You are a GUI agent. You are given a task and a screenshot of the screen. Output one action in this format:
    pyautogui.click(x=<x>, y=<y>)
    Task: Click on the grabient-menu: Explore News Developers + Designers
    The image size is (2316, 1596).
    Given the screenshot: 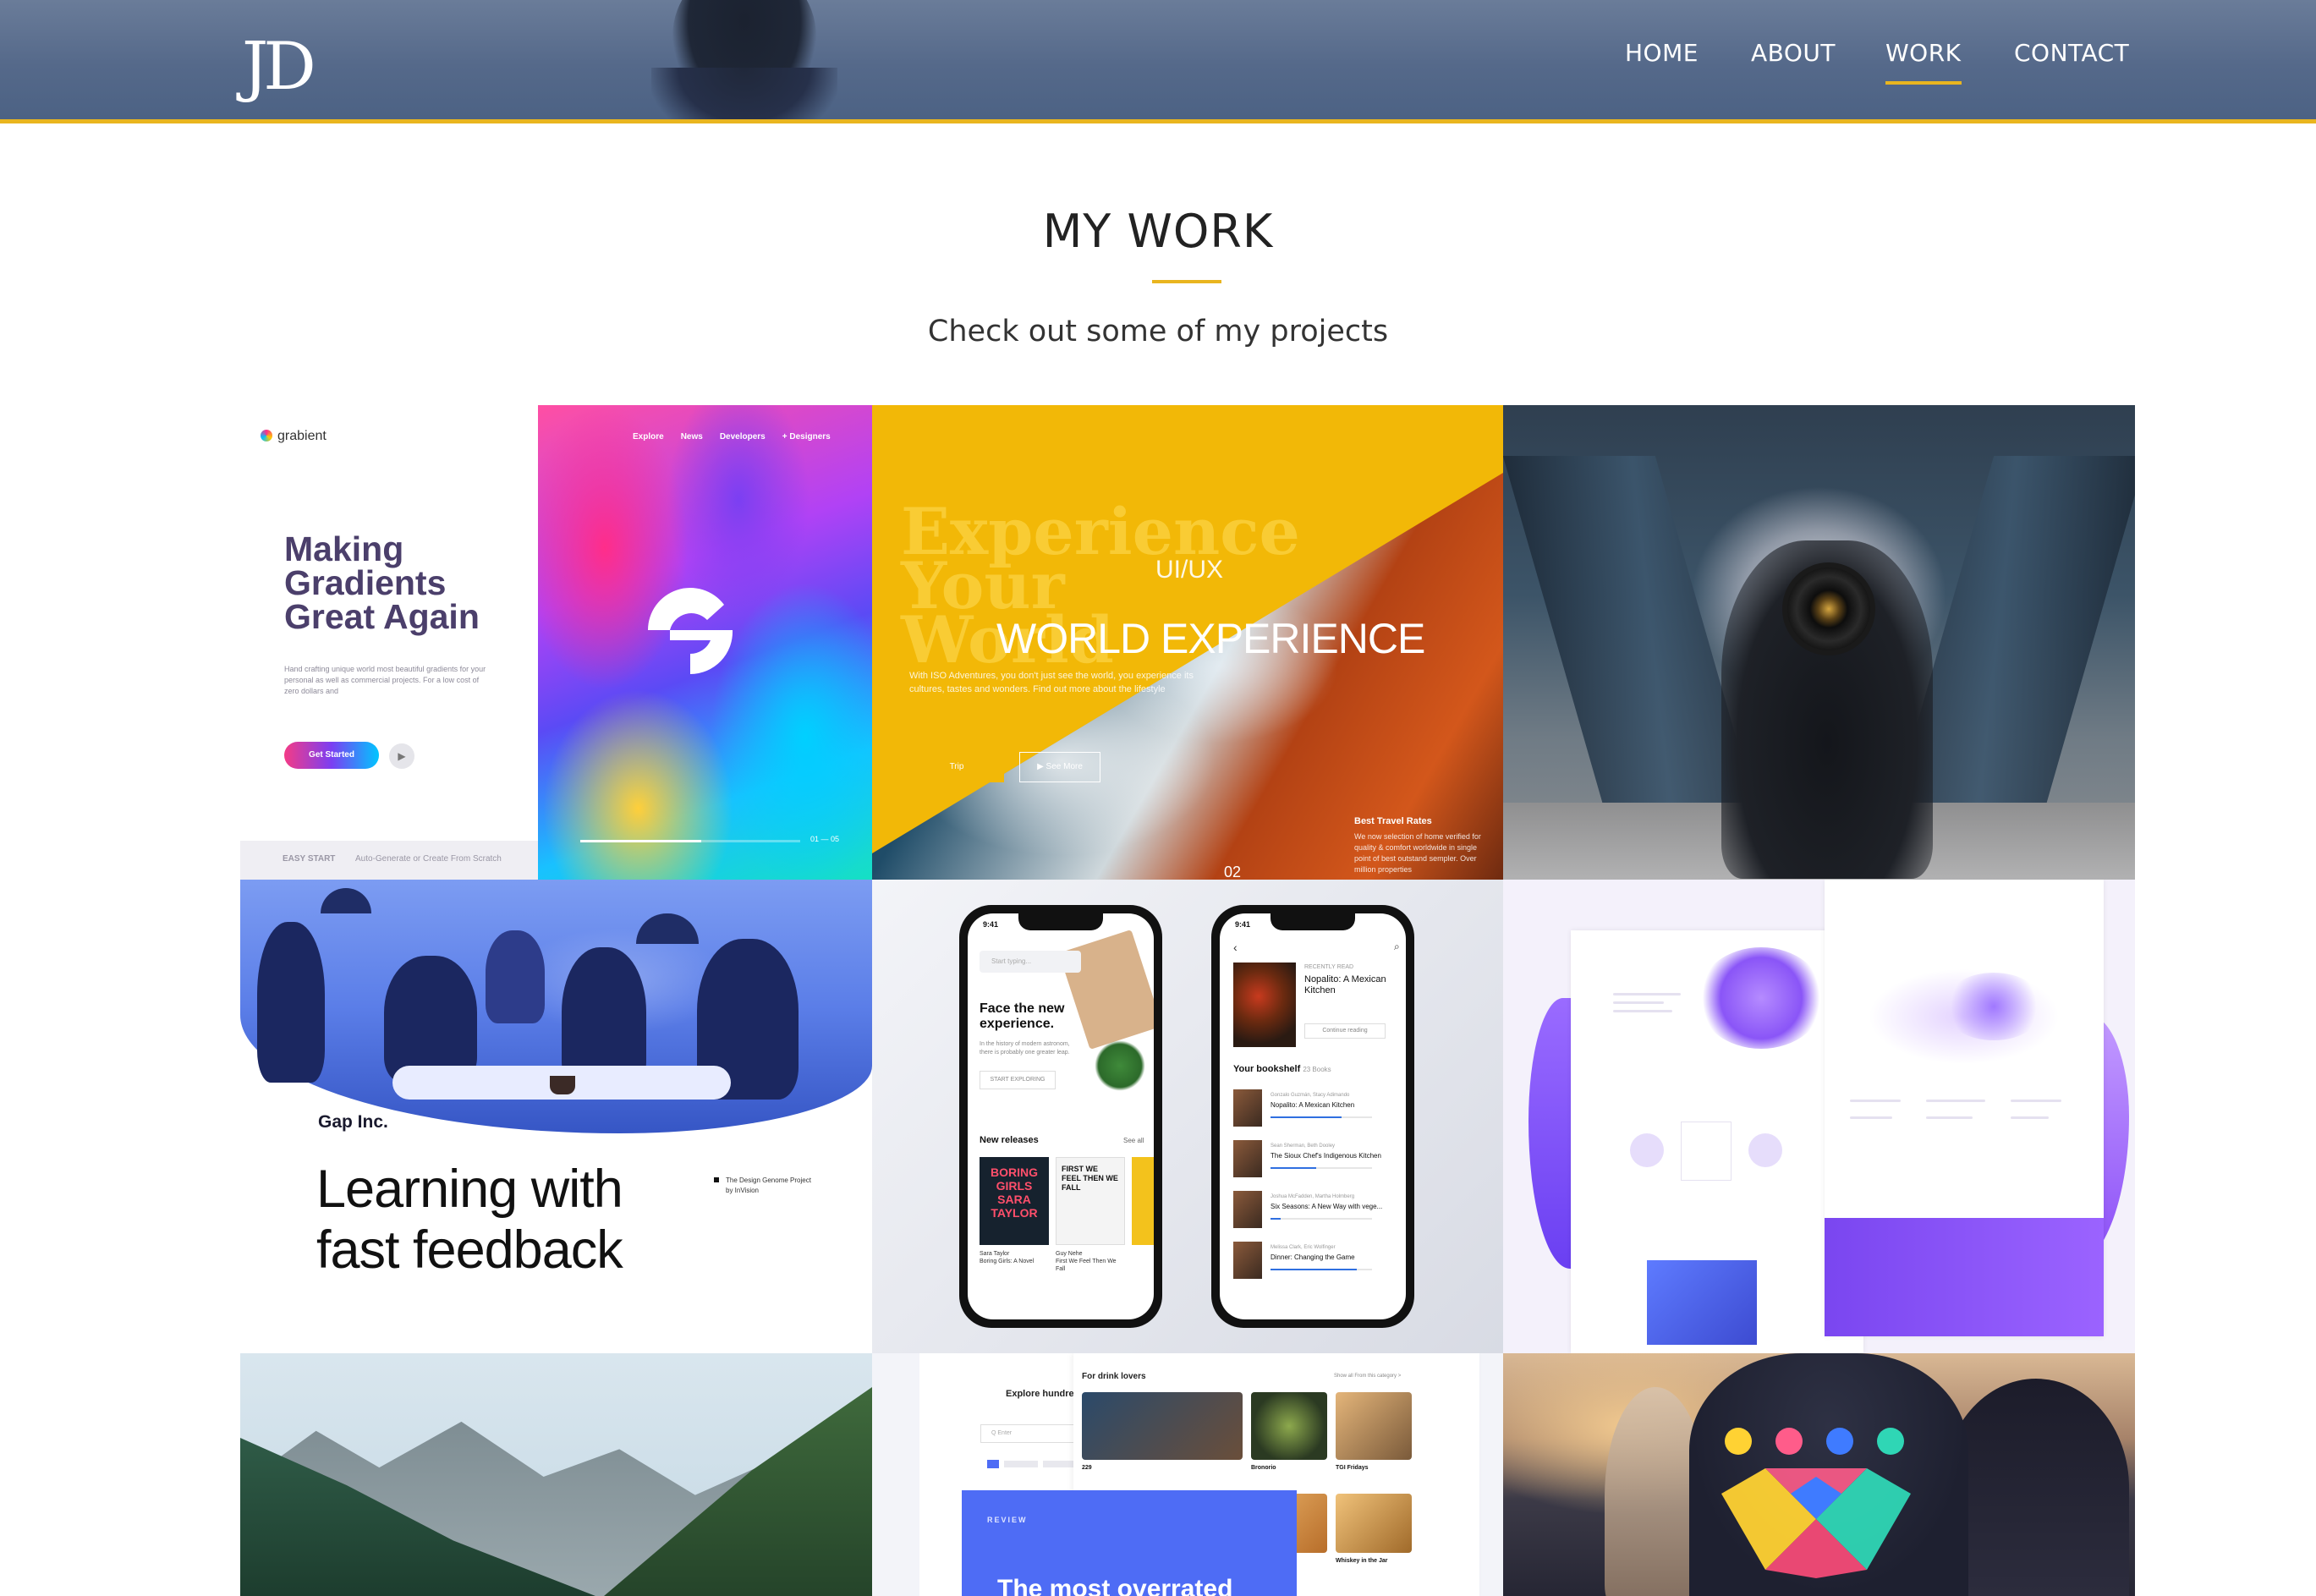 What is the action you would take?
    pyautogui.click(x=732, y=437)
    